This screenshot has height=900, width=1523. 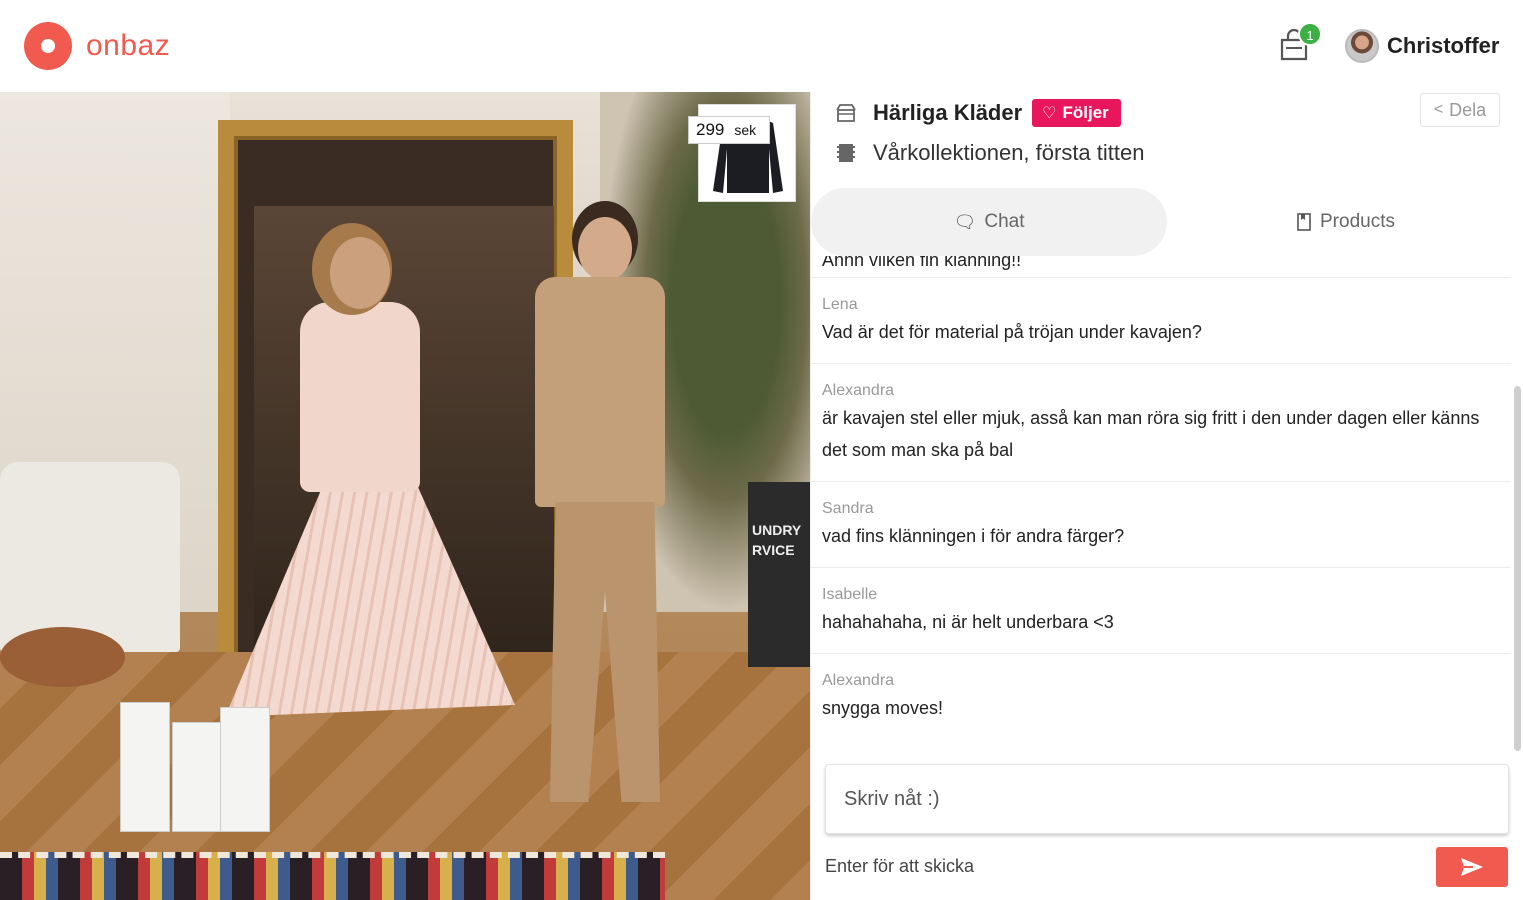 I want to click on user-menu: Christoffer, so click(x=1422, y=46).